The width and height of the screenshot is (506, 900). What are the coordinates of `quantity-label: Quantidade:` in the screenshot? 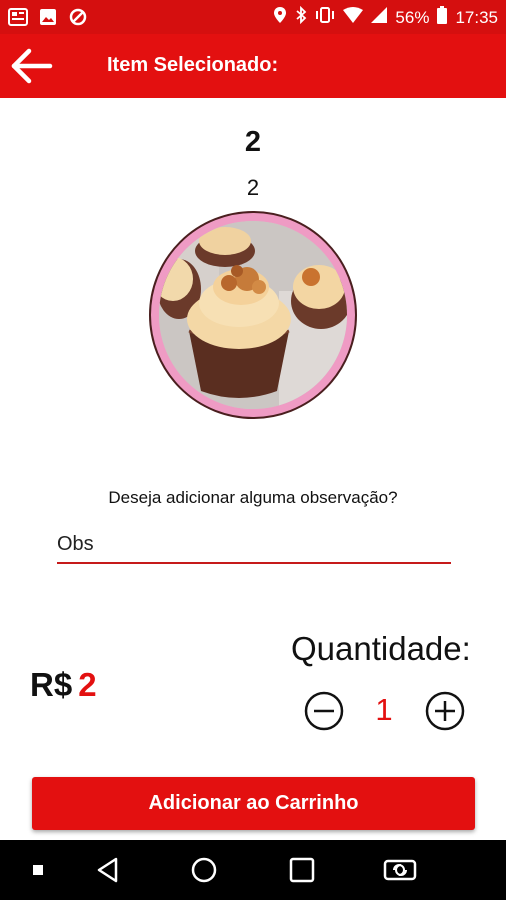 It's located at (381, 648).